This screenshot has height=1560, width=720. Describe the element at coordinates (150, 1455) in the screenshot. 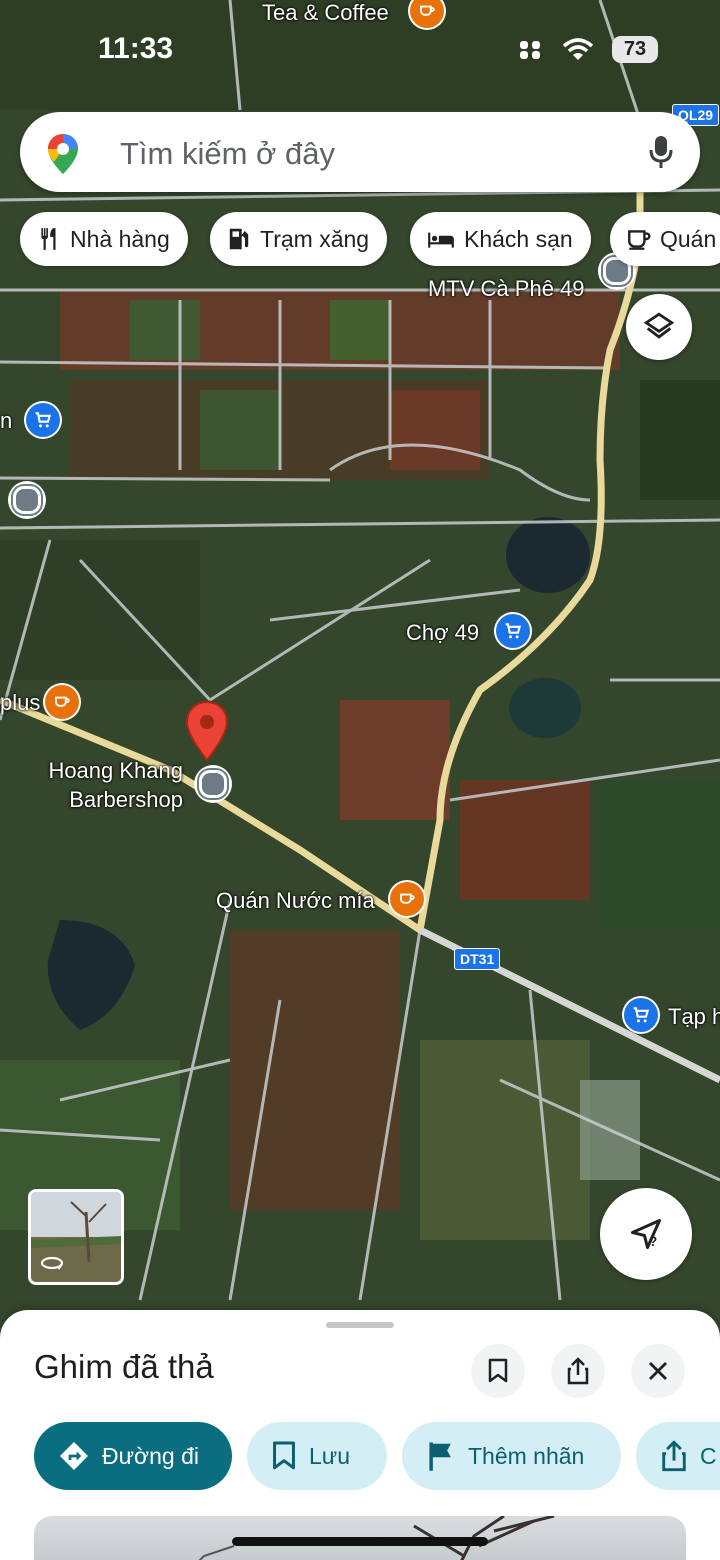

I see `directions-label: Đường đi` at that location.